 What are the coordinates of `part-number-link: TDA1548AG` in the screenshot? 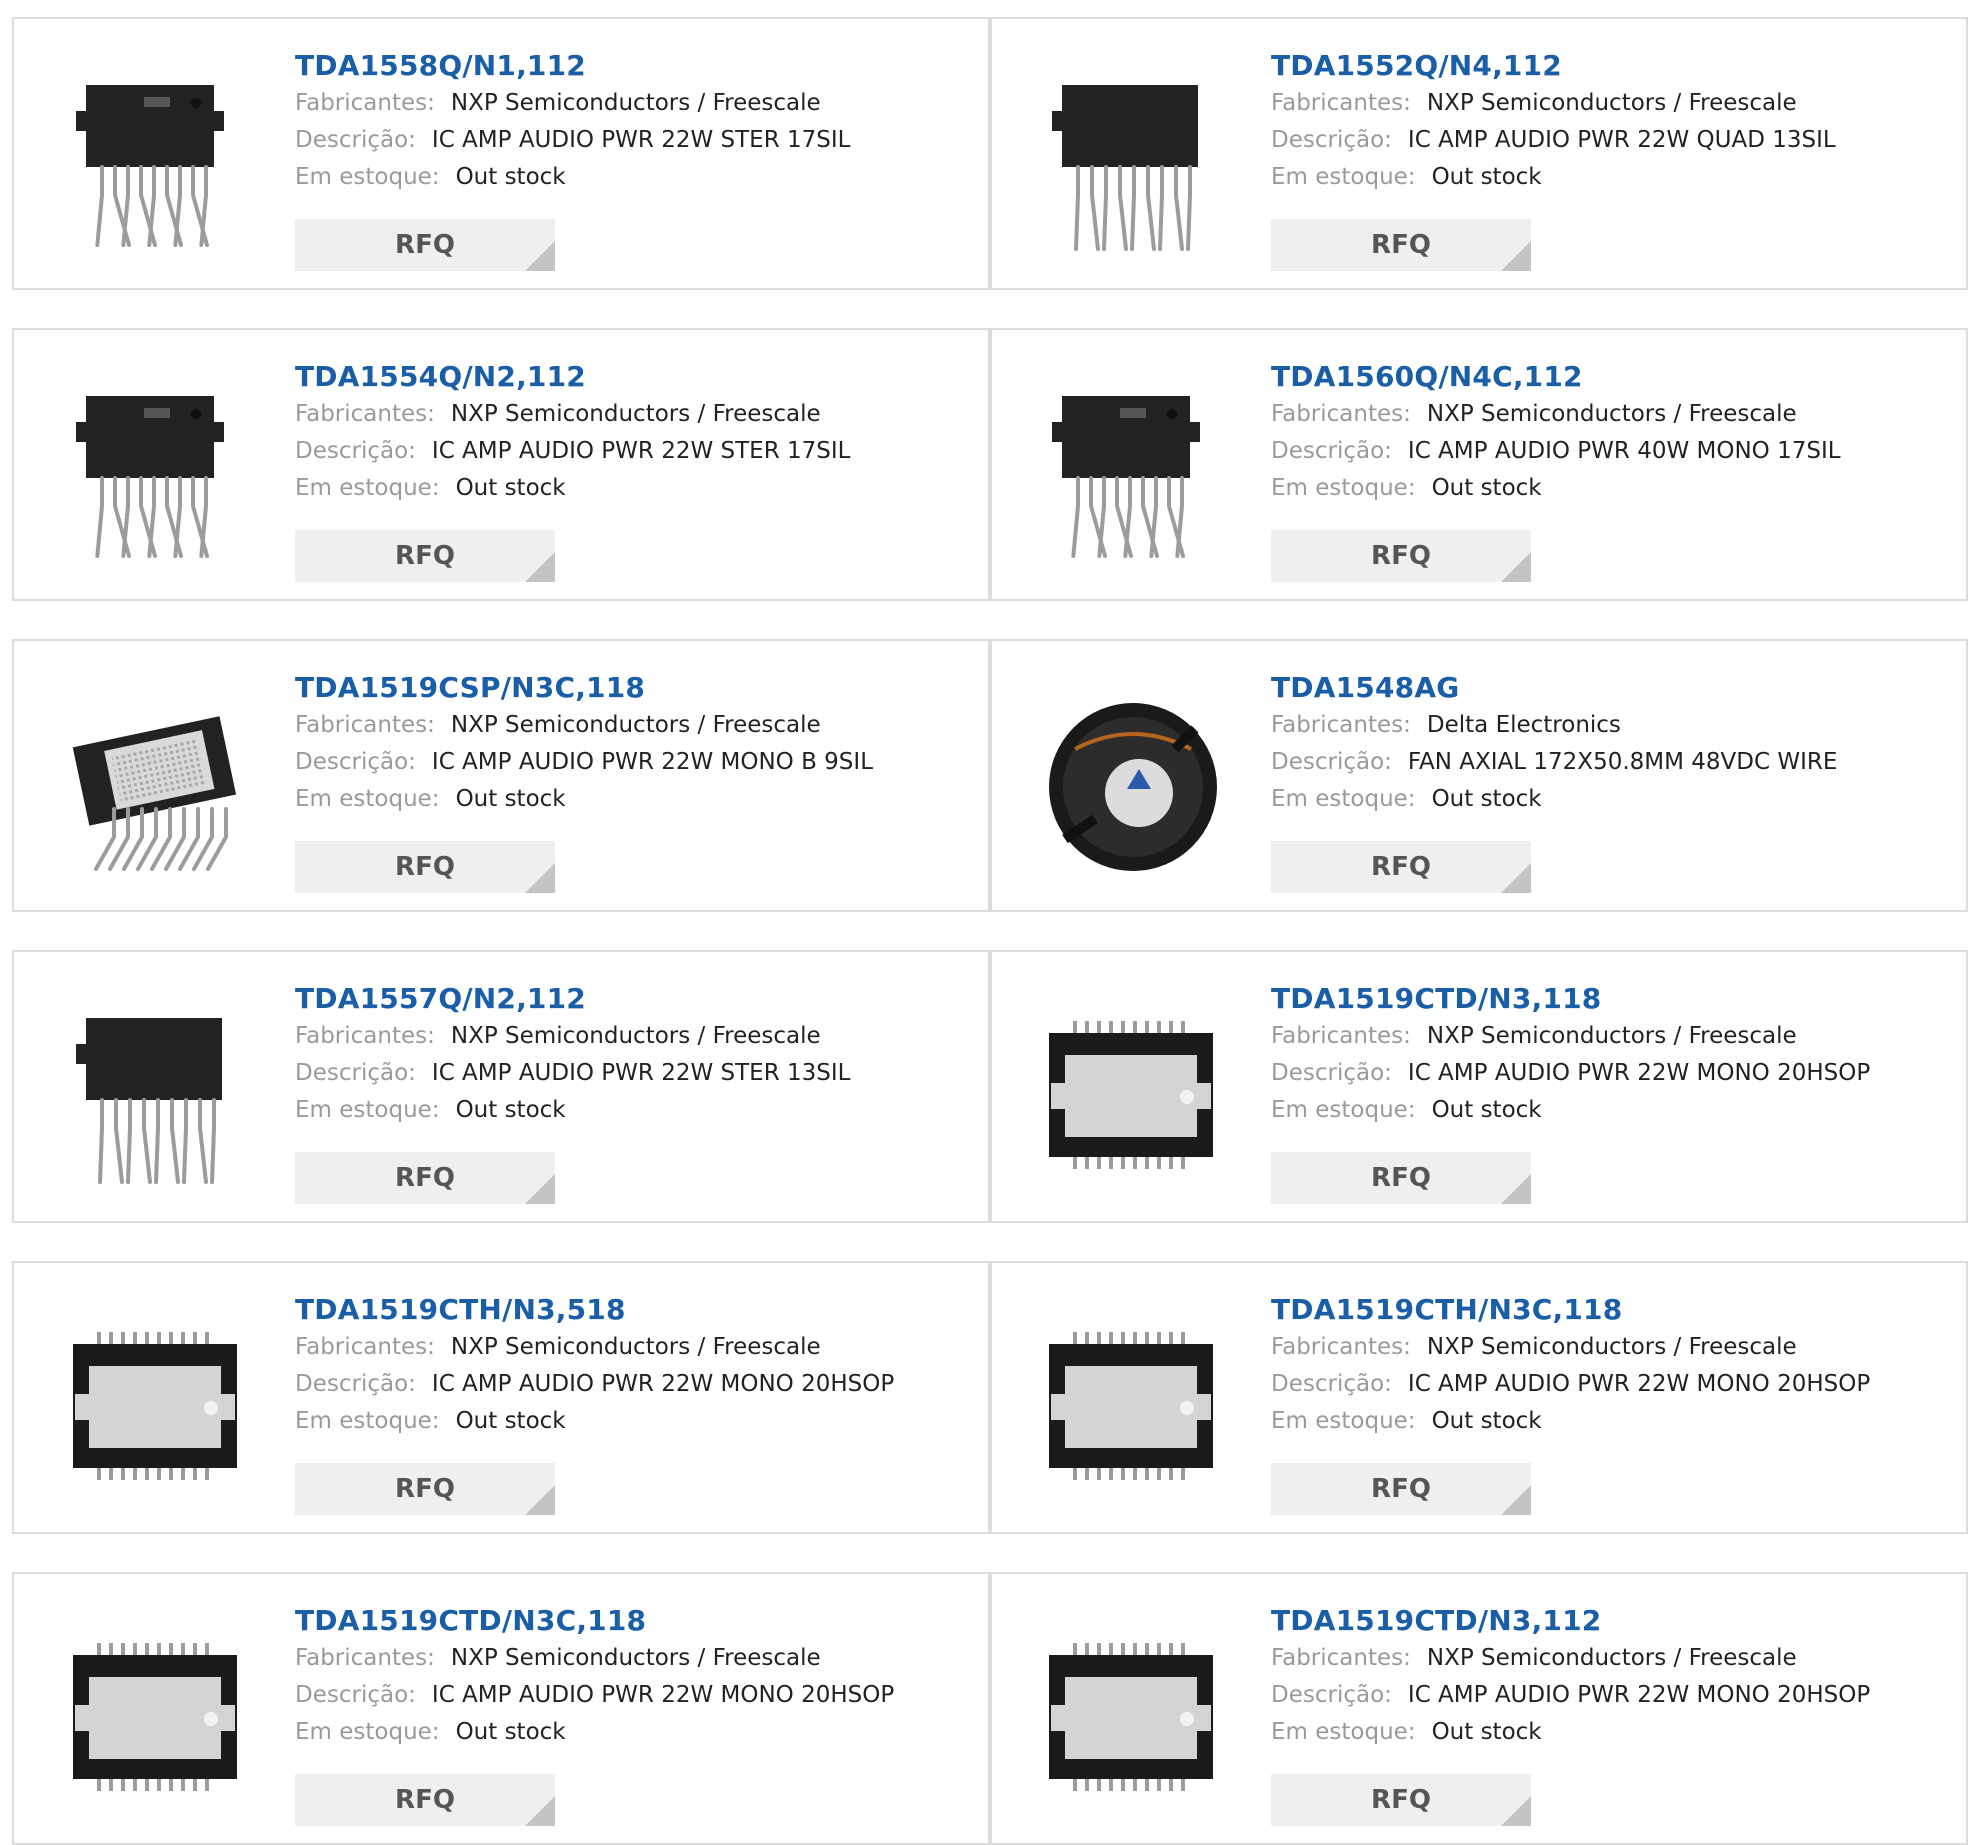 It's located at (1608, 688).